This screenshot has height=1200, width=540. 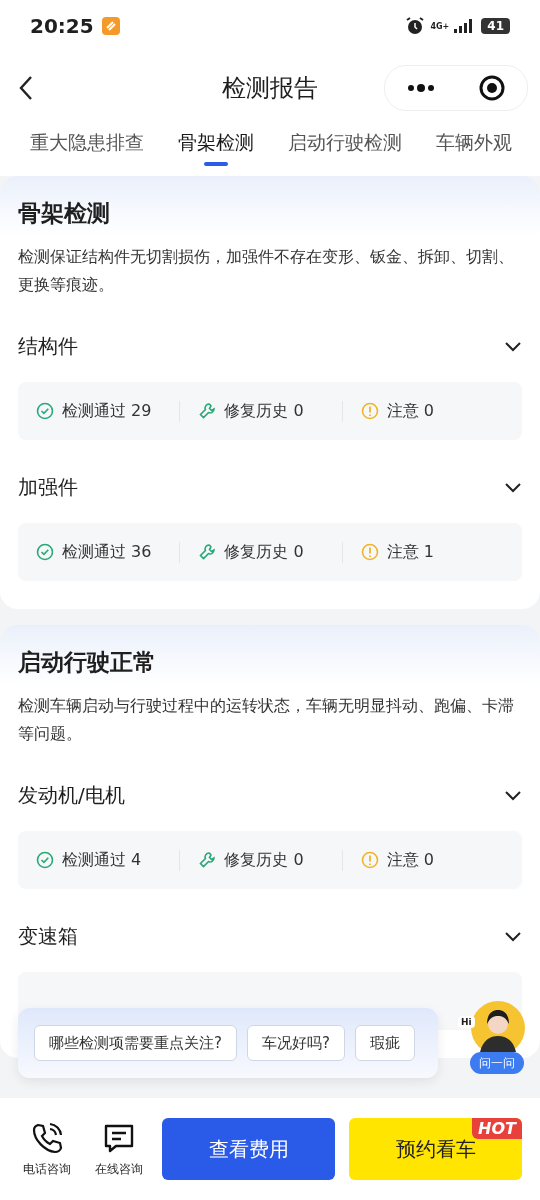 What do you see at coordinates (474, 149) in the screenshot?
I see `tab: 车辆外观` at bounding box center [474, 149].